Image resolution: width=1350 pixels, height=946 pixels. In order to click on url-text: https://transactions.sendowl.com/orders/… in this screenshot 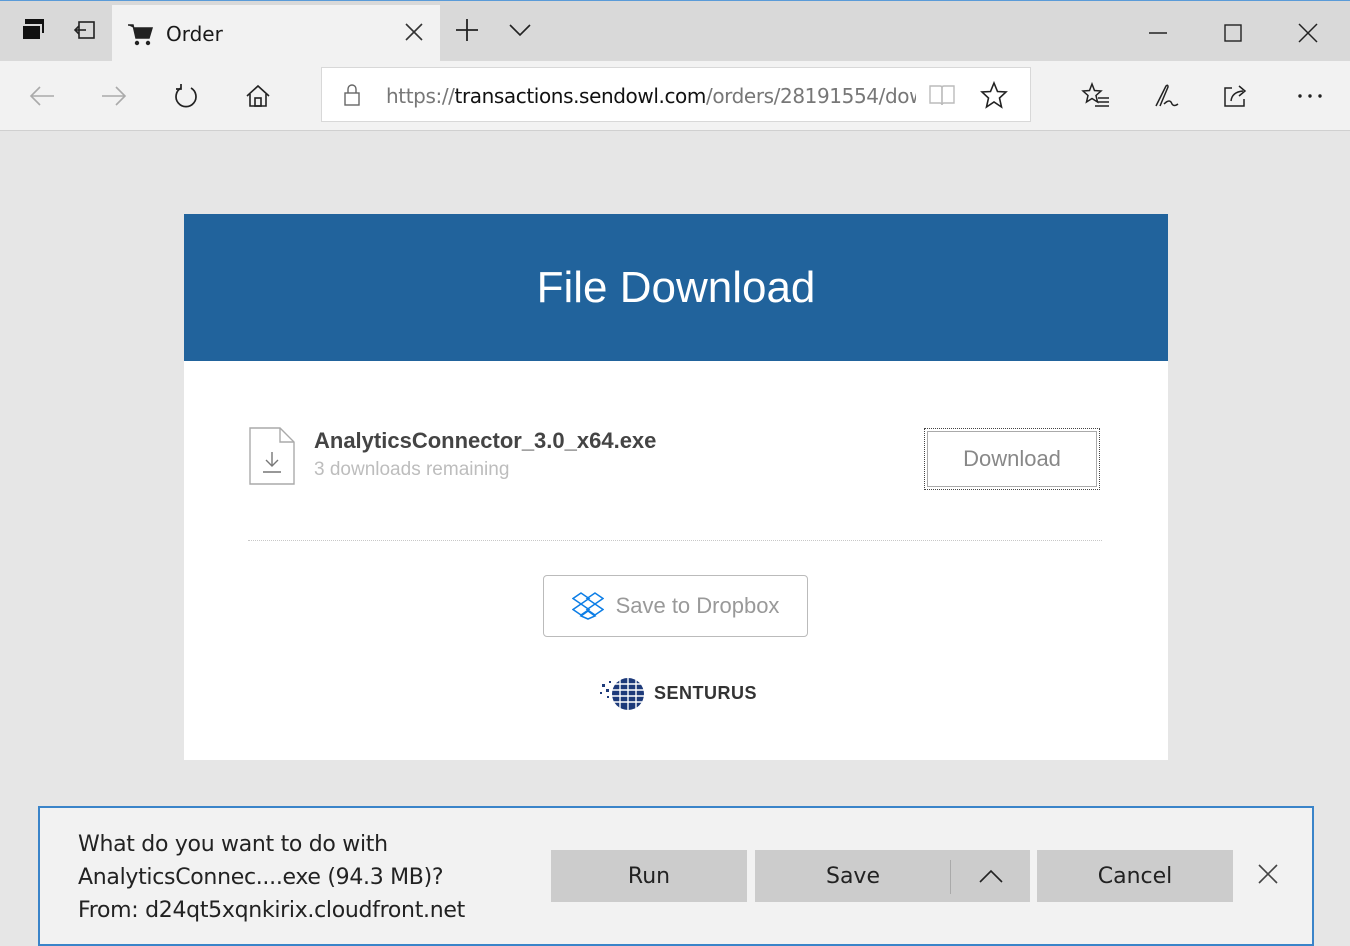, I will do `click(651, 96)`.